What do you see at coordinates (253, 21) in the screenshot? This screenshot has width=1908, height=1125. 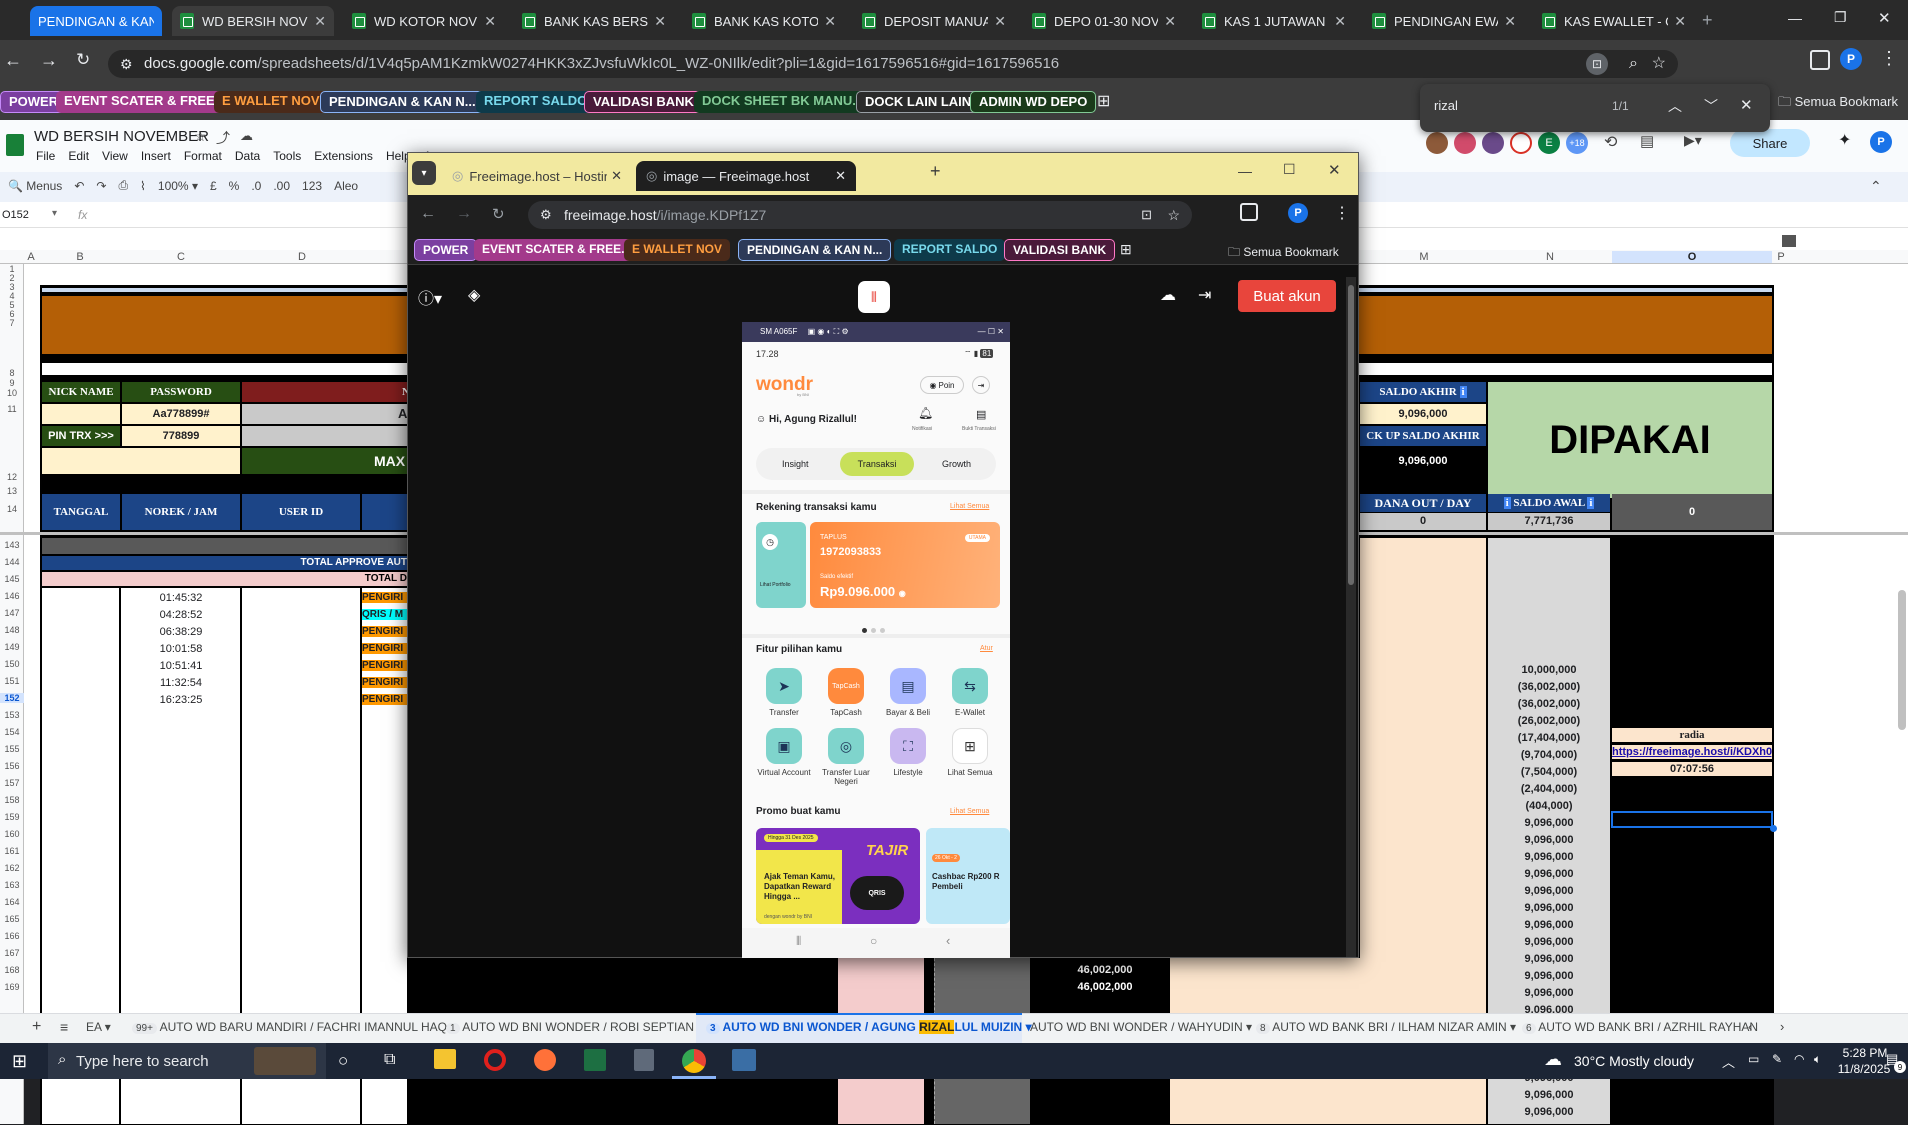 I see `browser-tab-active: WD BERSIH NOVE ✕` at bounding box center [253, 21].